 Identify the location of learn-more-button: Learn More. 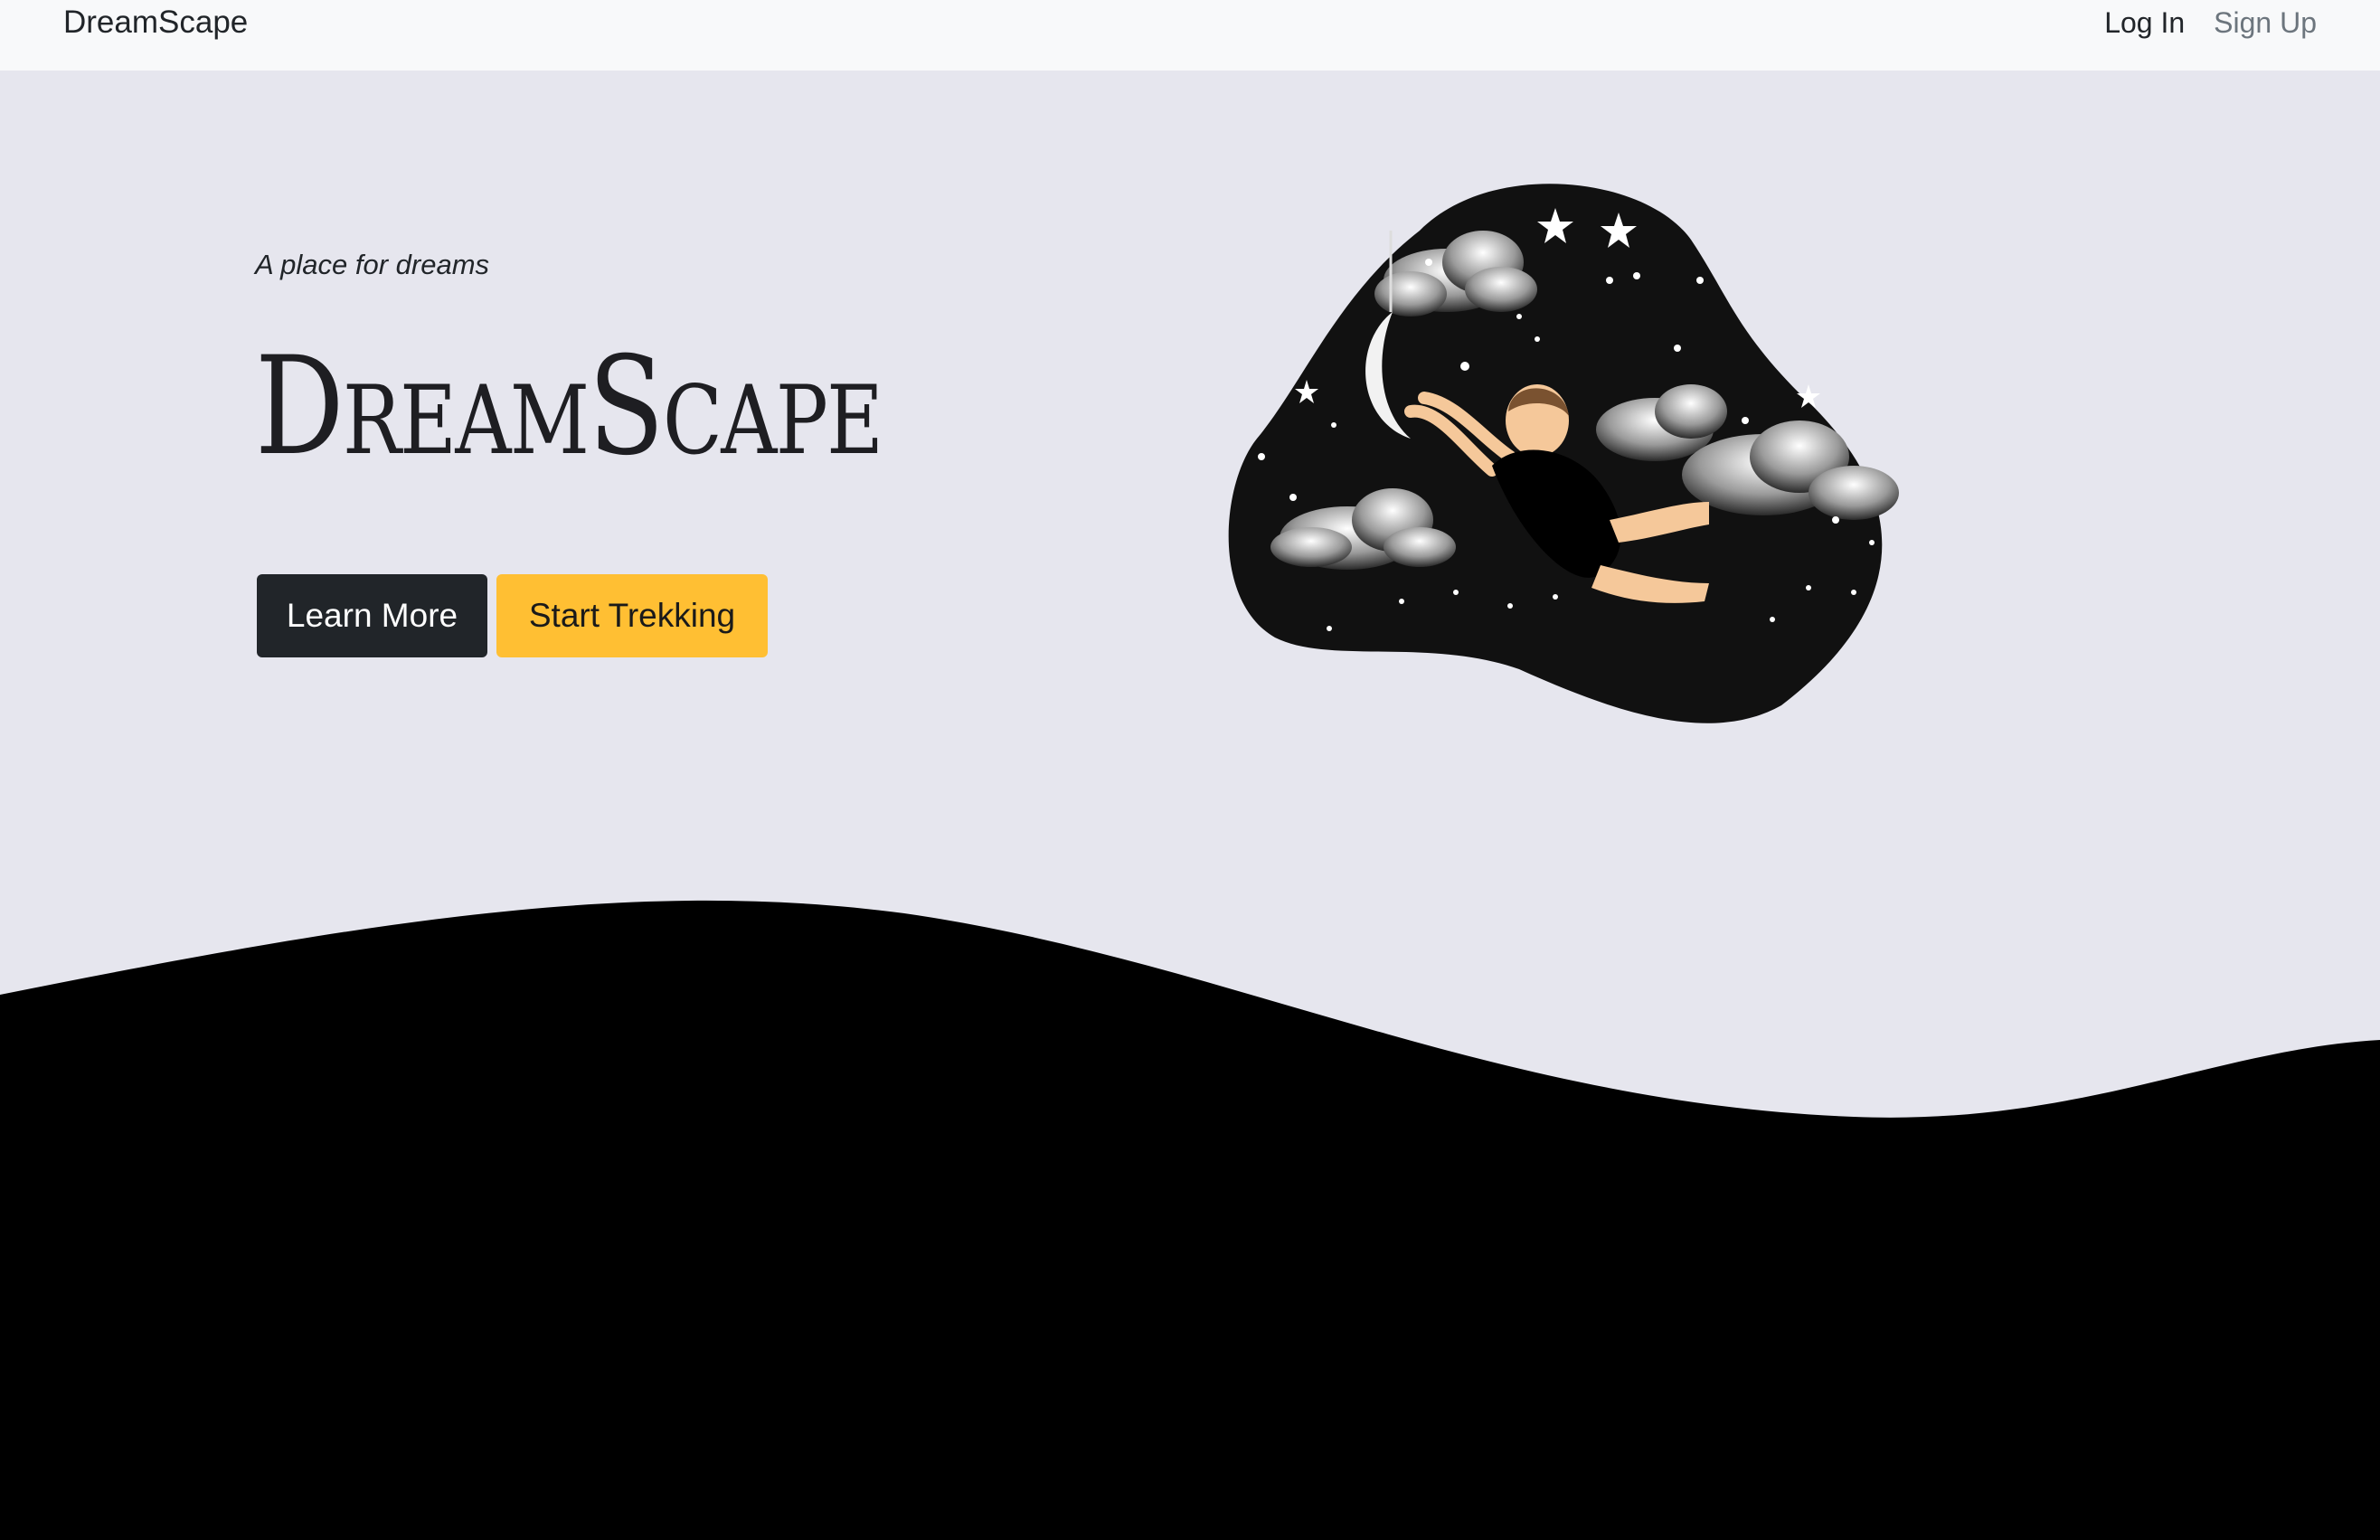
(372, 615).